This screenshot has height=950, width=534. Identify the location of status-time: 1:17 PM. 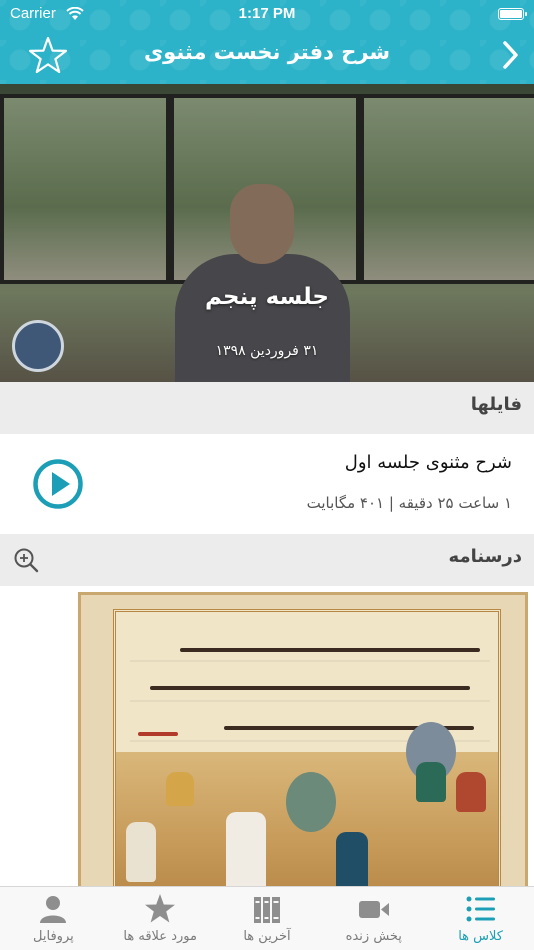
(267, 13).